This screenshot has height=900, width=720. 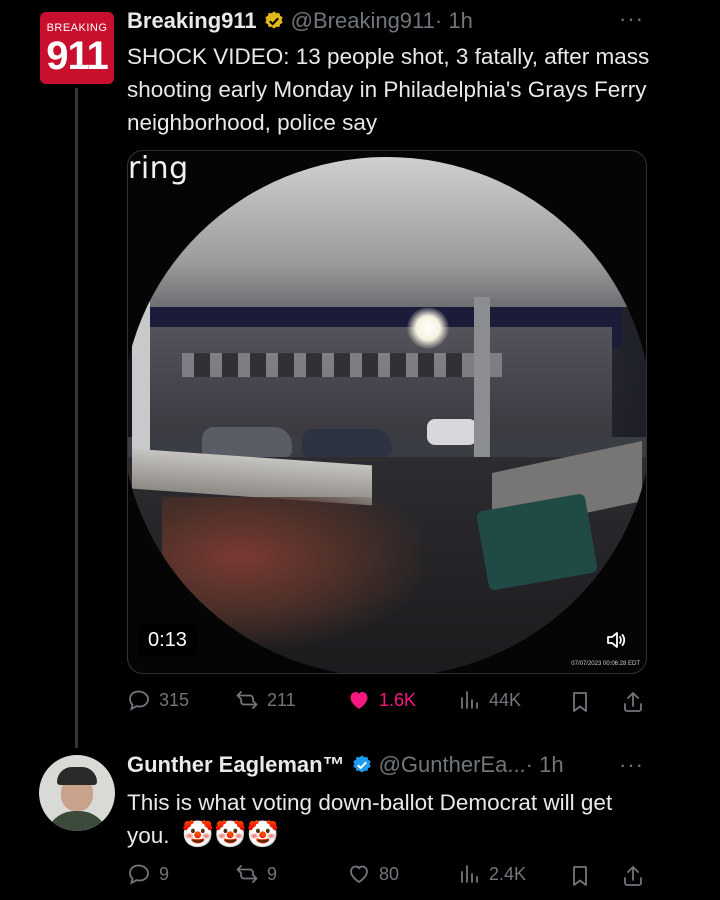 What do you see at coordinates (631, 765) in the screenshot?
I see `reply-more-options-icon: ···` at bounding box center [631, 765].